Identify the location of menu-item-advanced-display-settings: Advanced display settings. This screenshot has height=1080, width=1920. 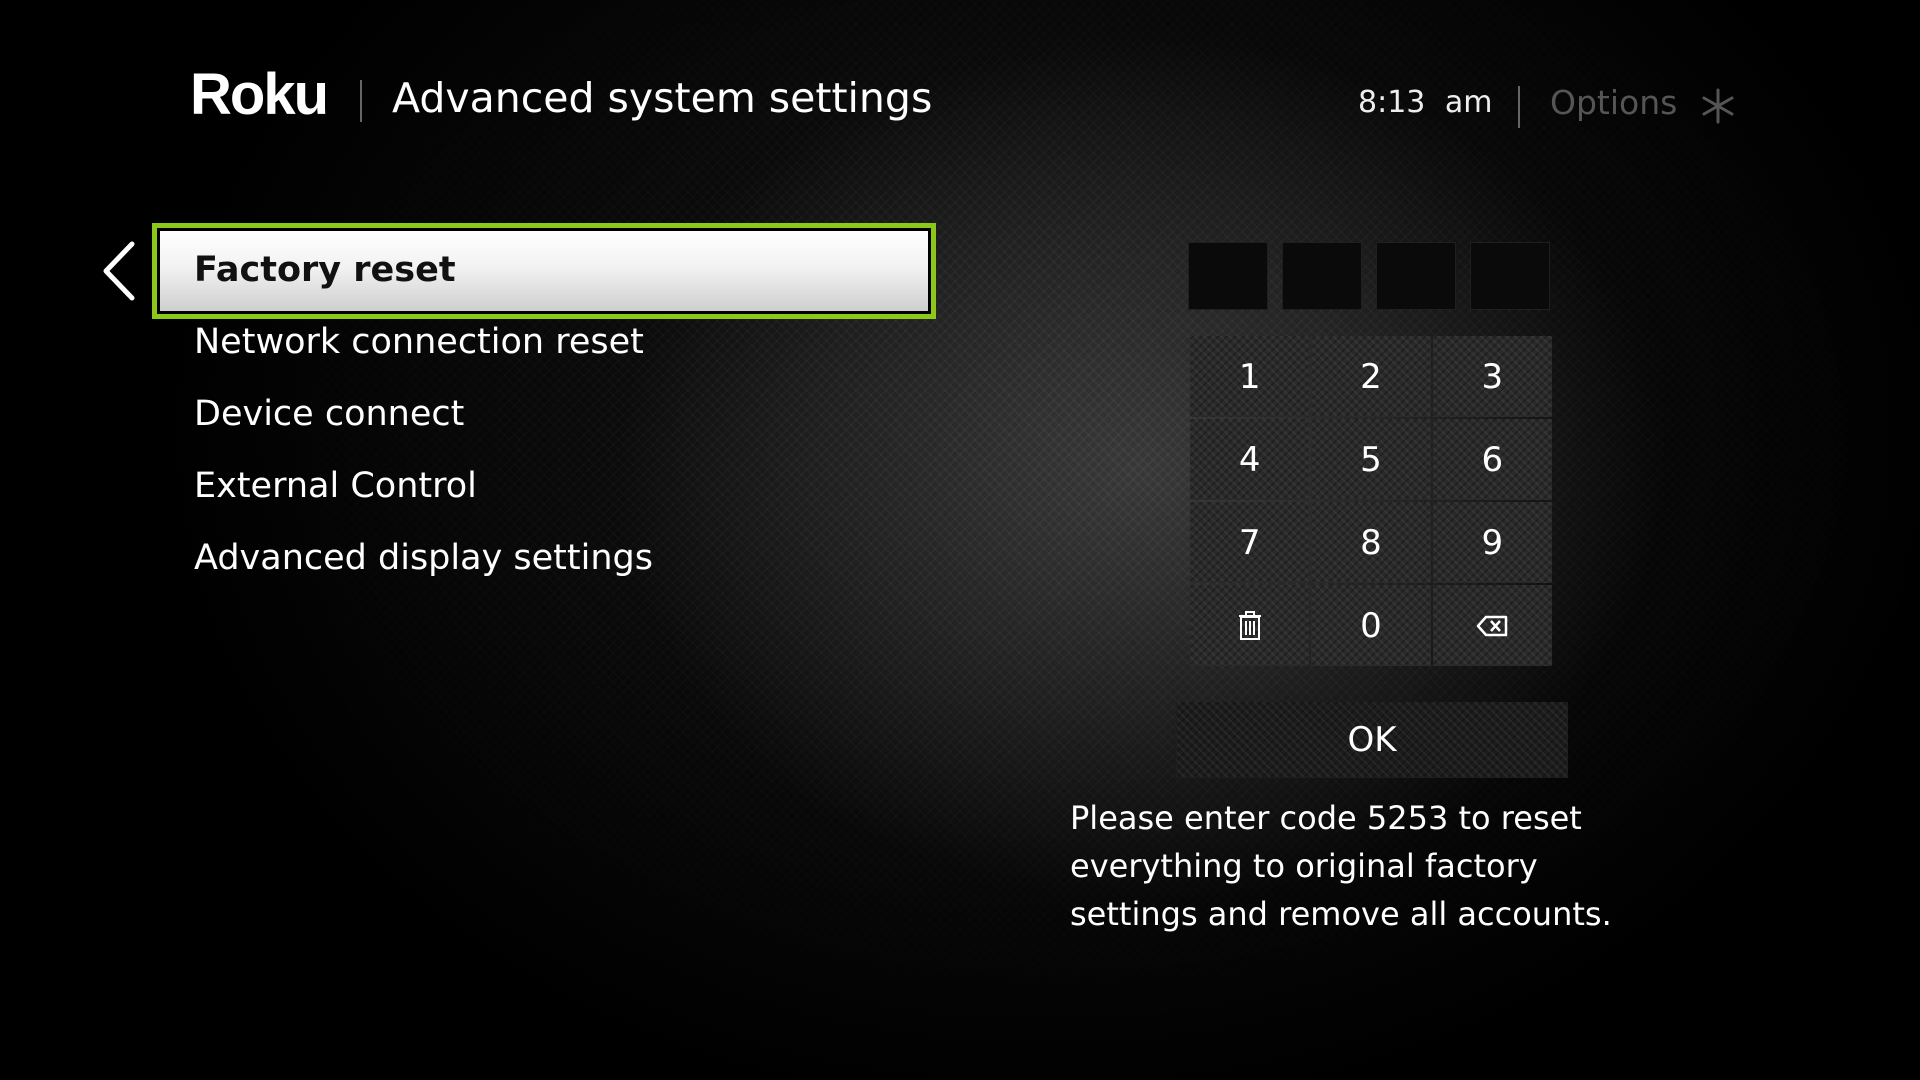
(423, 558).